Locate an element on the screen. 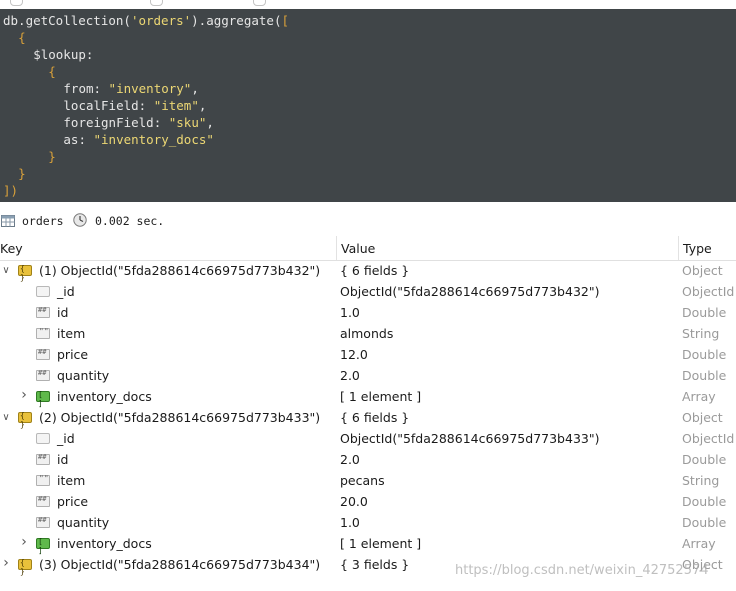  table-row: price 12.0 Double is located at coordinates (368, 354).